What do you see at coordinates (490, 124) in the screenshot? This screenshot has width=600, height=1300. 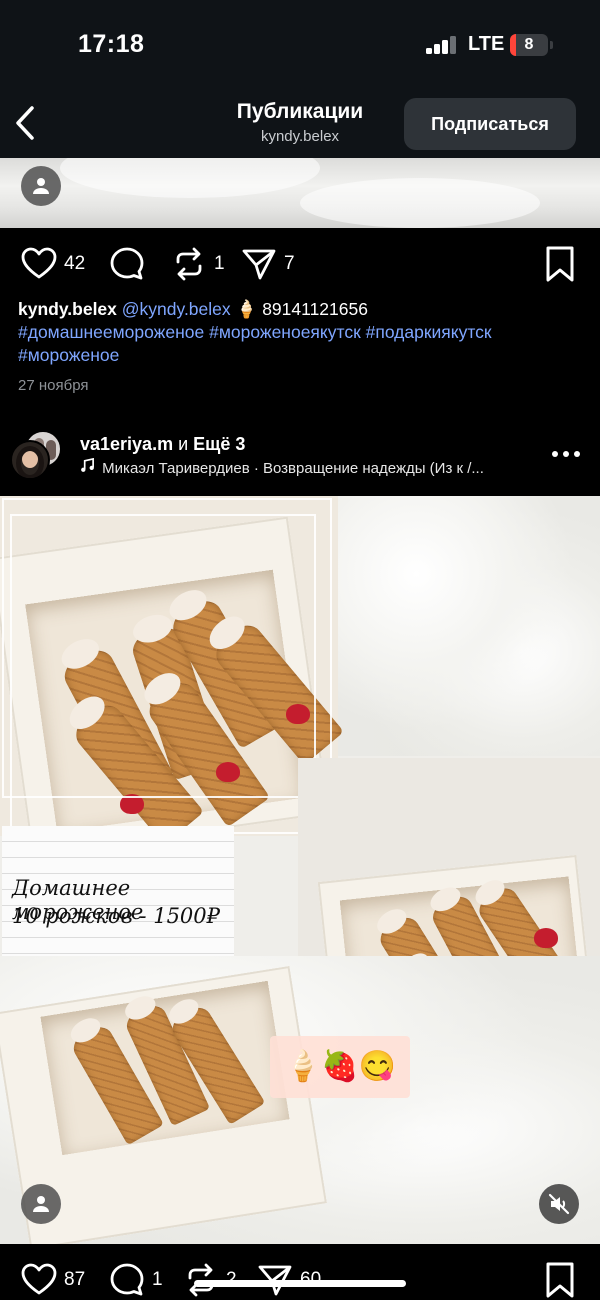 I see `subscribe-button: Подписаться` at bounding box center [490, 124].